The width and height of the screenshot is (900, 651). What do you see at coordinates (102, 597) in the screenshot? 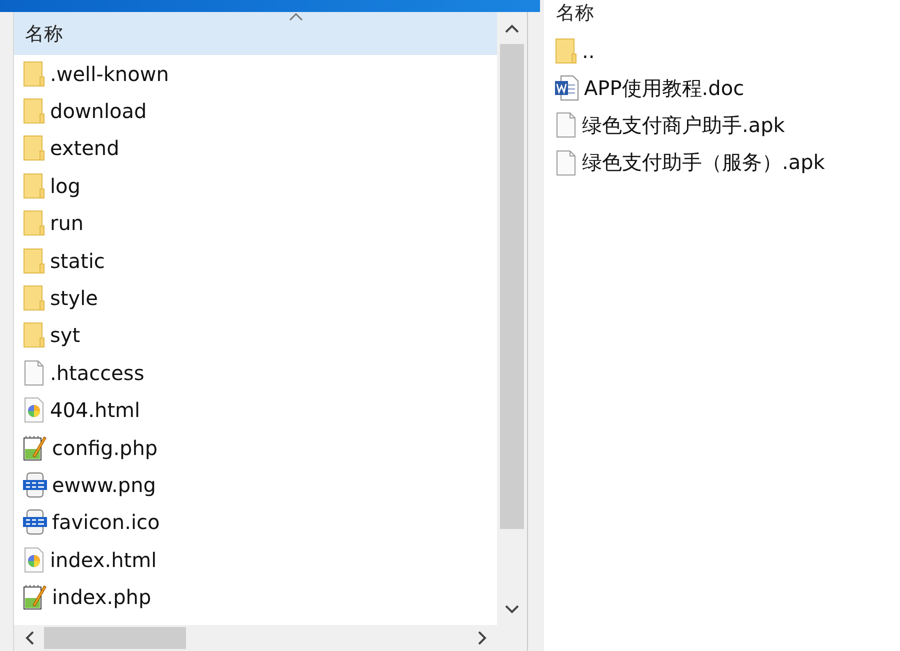
I see `file-name: index.php` at bounding box center [102, 597].